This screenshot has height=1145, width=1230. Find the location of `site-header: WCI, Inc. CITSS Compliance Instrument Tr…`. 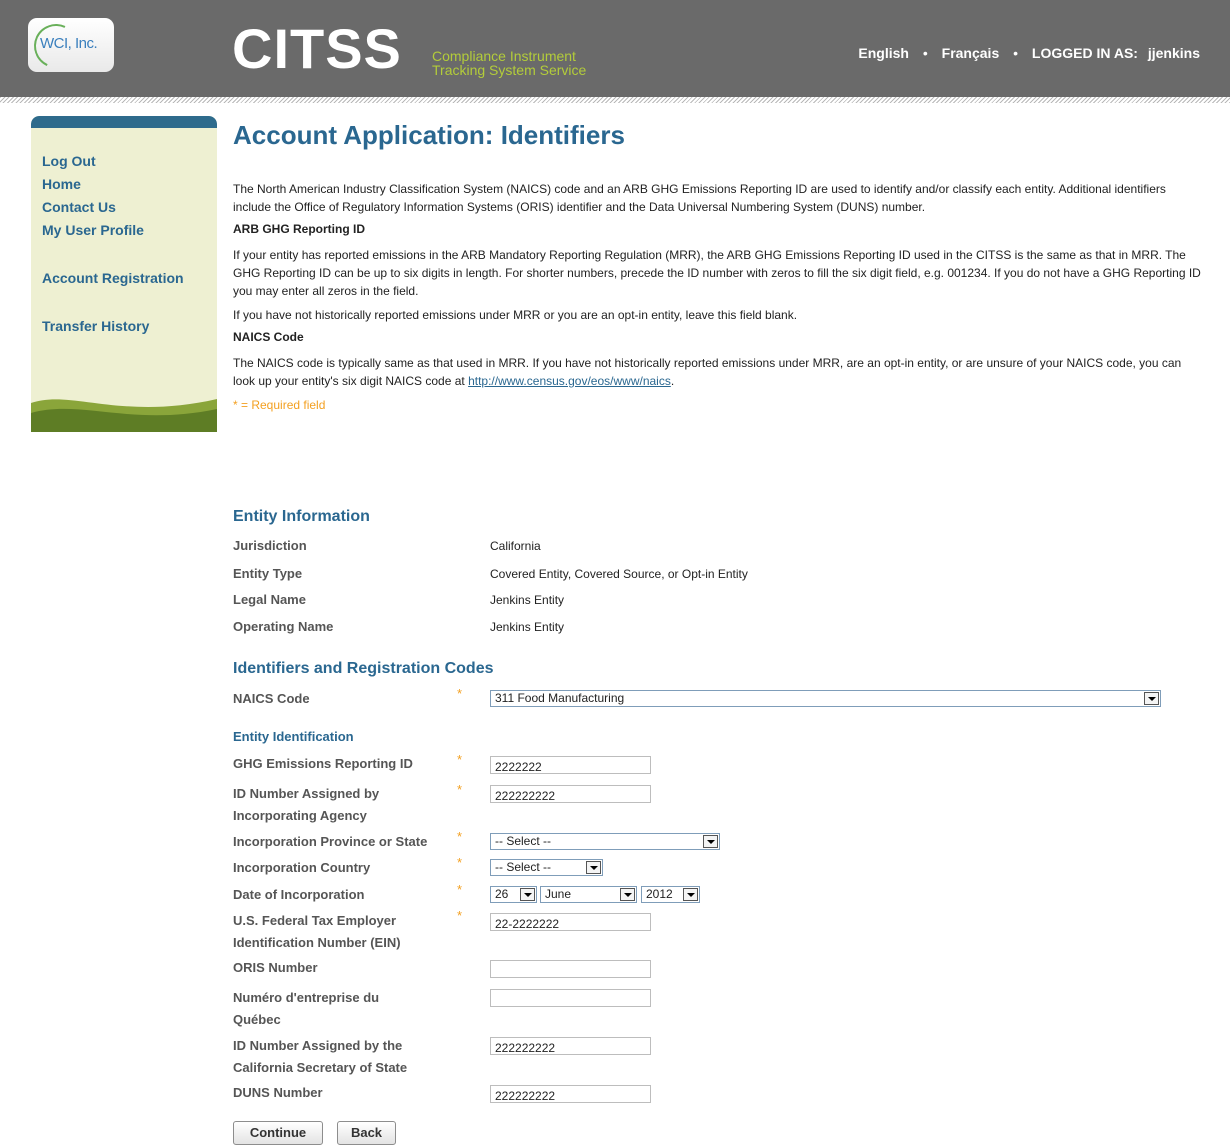

site-header: WCI, Inc. CITSS Compliance Instrument Tr… is located at coordinates (615, 48).